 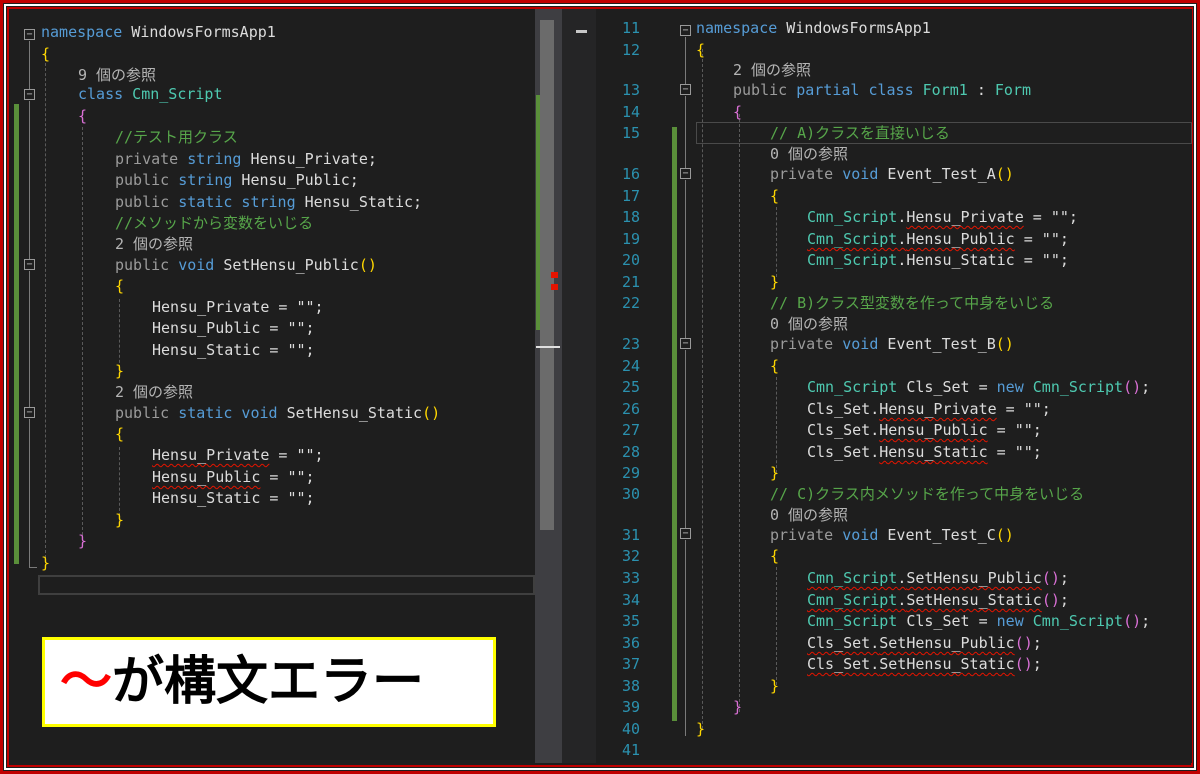 What do you see at coordinates (938, 239) in the screenshot?
I see `code-line-error: Cmn_Script.Hensu_Public = "";` at bounding box center [938, 239].